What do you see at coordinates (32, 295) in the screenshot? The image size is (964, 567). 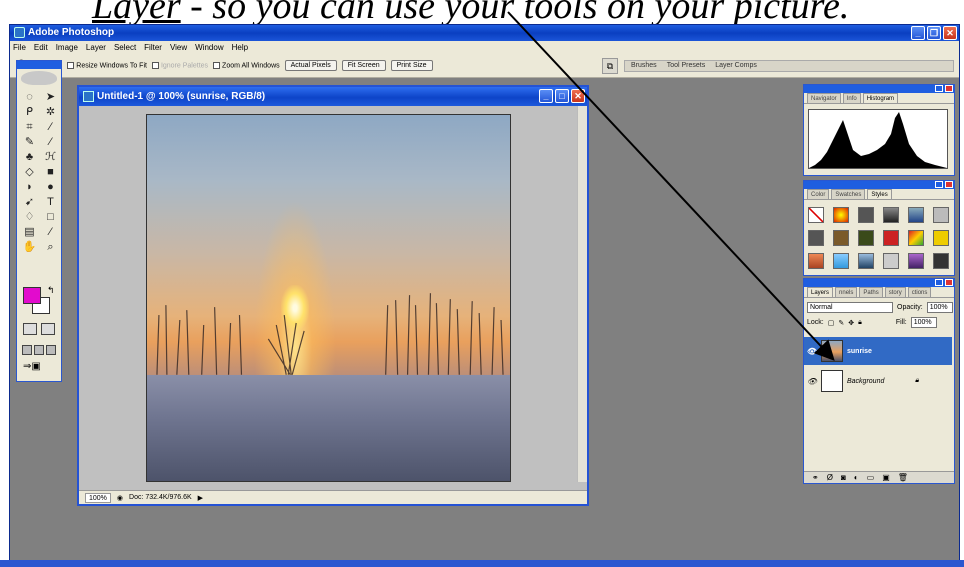 I see `foreground-color-swatch` at bounding box center [32, 295].